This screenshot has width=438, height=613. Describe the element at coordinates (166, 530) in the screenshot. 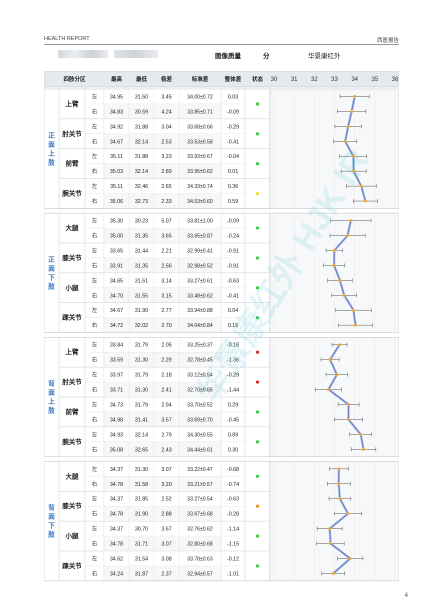

I see `range-cell: 3.67` at that location.